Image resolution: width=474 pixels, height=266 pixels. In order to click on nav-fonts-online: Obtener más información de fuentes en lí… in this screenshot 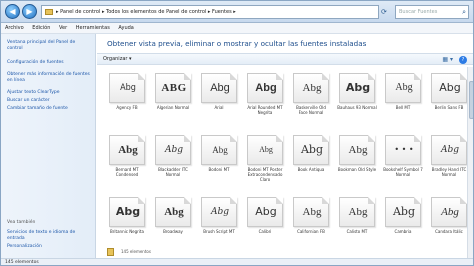, I will do `click(49, 78)`.